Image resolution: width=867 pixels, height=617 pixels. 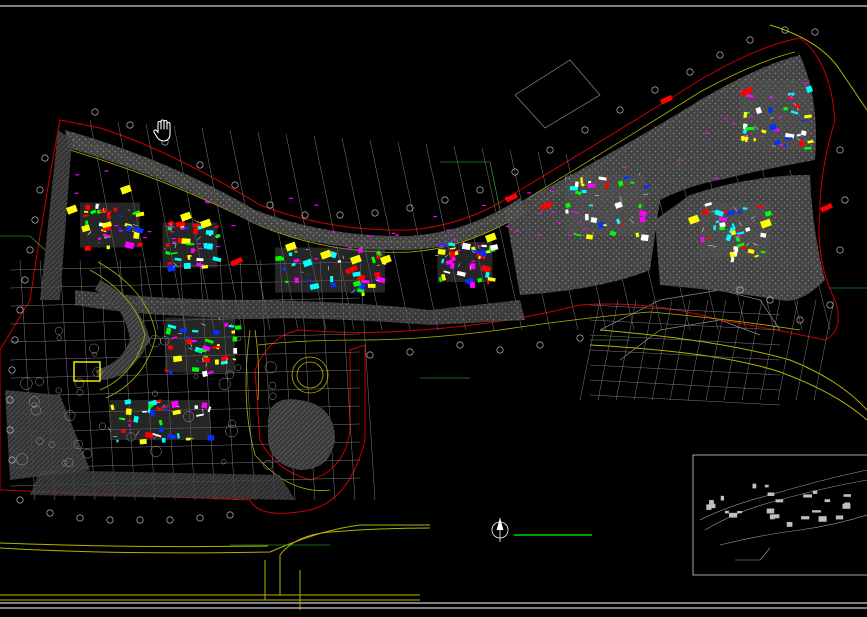 What do you see at coordinates (56, 215) in the screenshot?
I see `hatch-west-edge` at bounding box center [56, 215].